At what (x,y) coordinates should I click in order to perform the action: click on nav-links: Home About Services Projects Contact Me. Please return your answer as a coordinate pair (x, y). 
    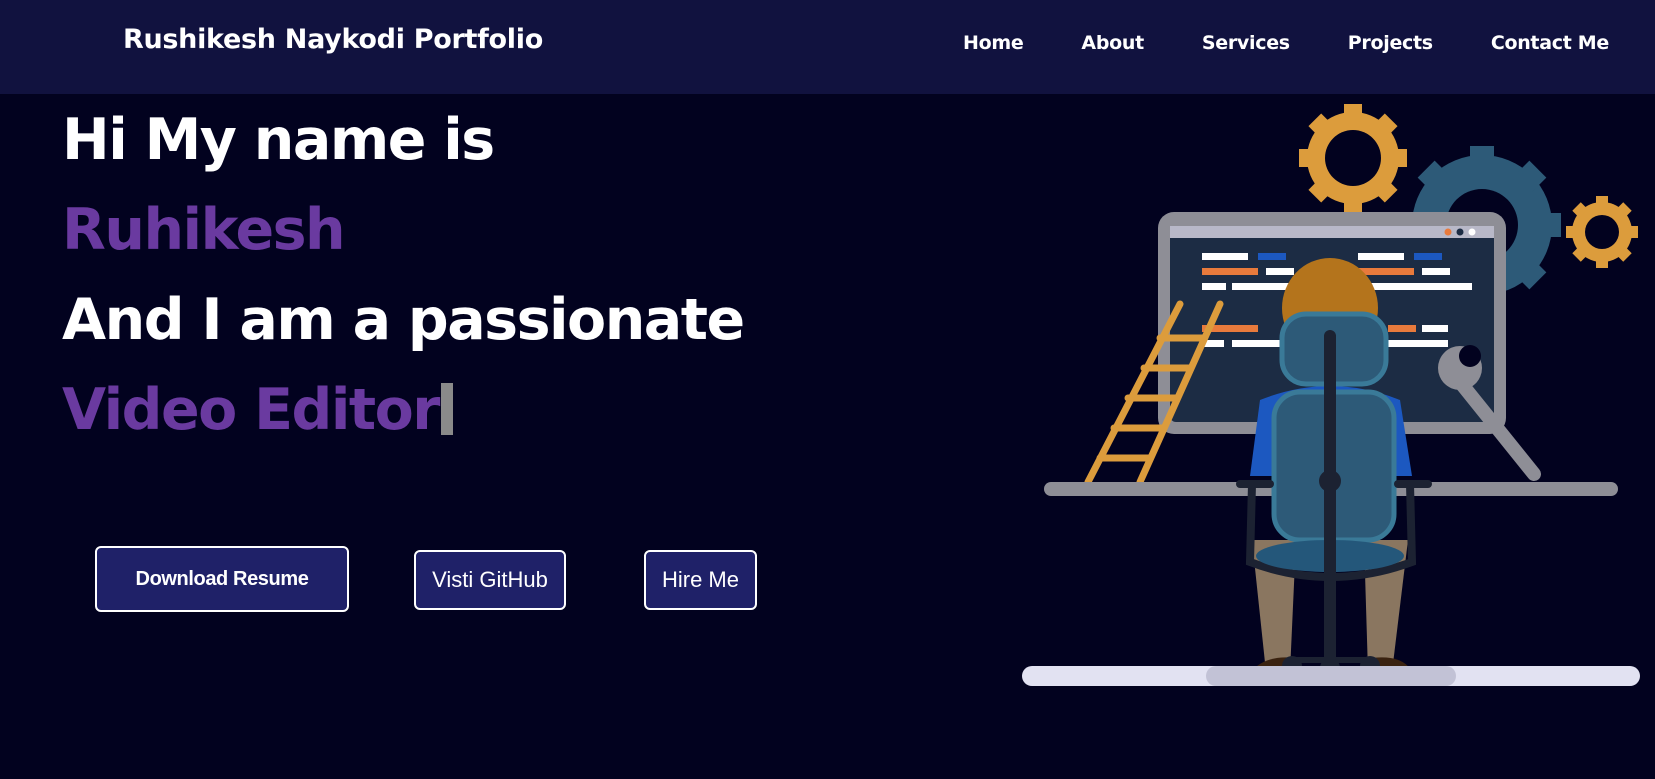
    Looking at the image, I should click on (1286, 43).